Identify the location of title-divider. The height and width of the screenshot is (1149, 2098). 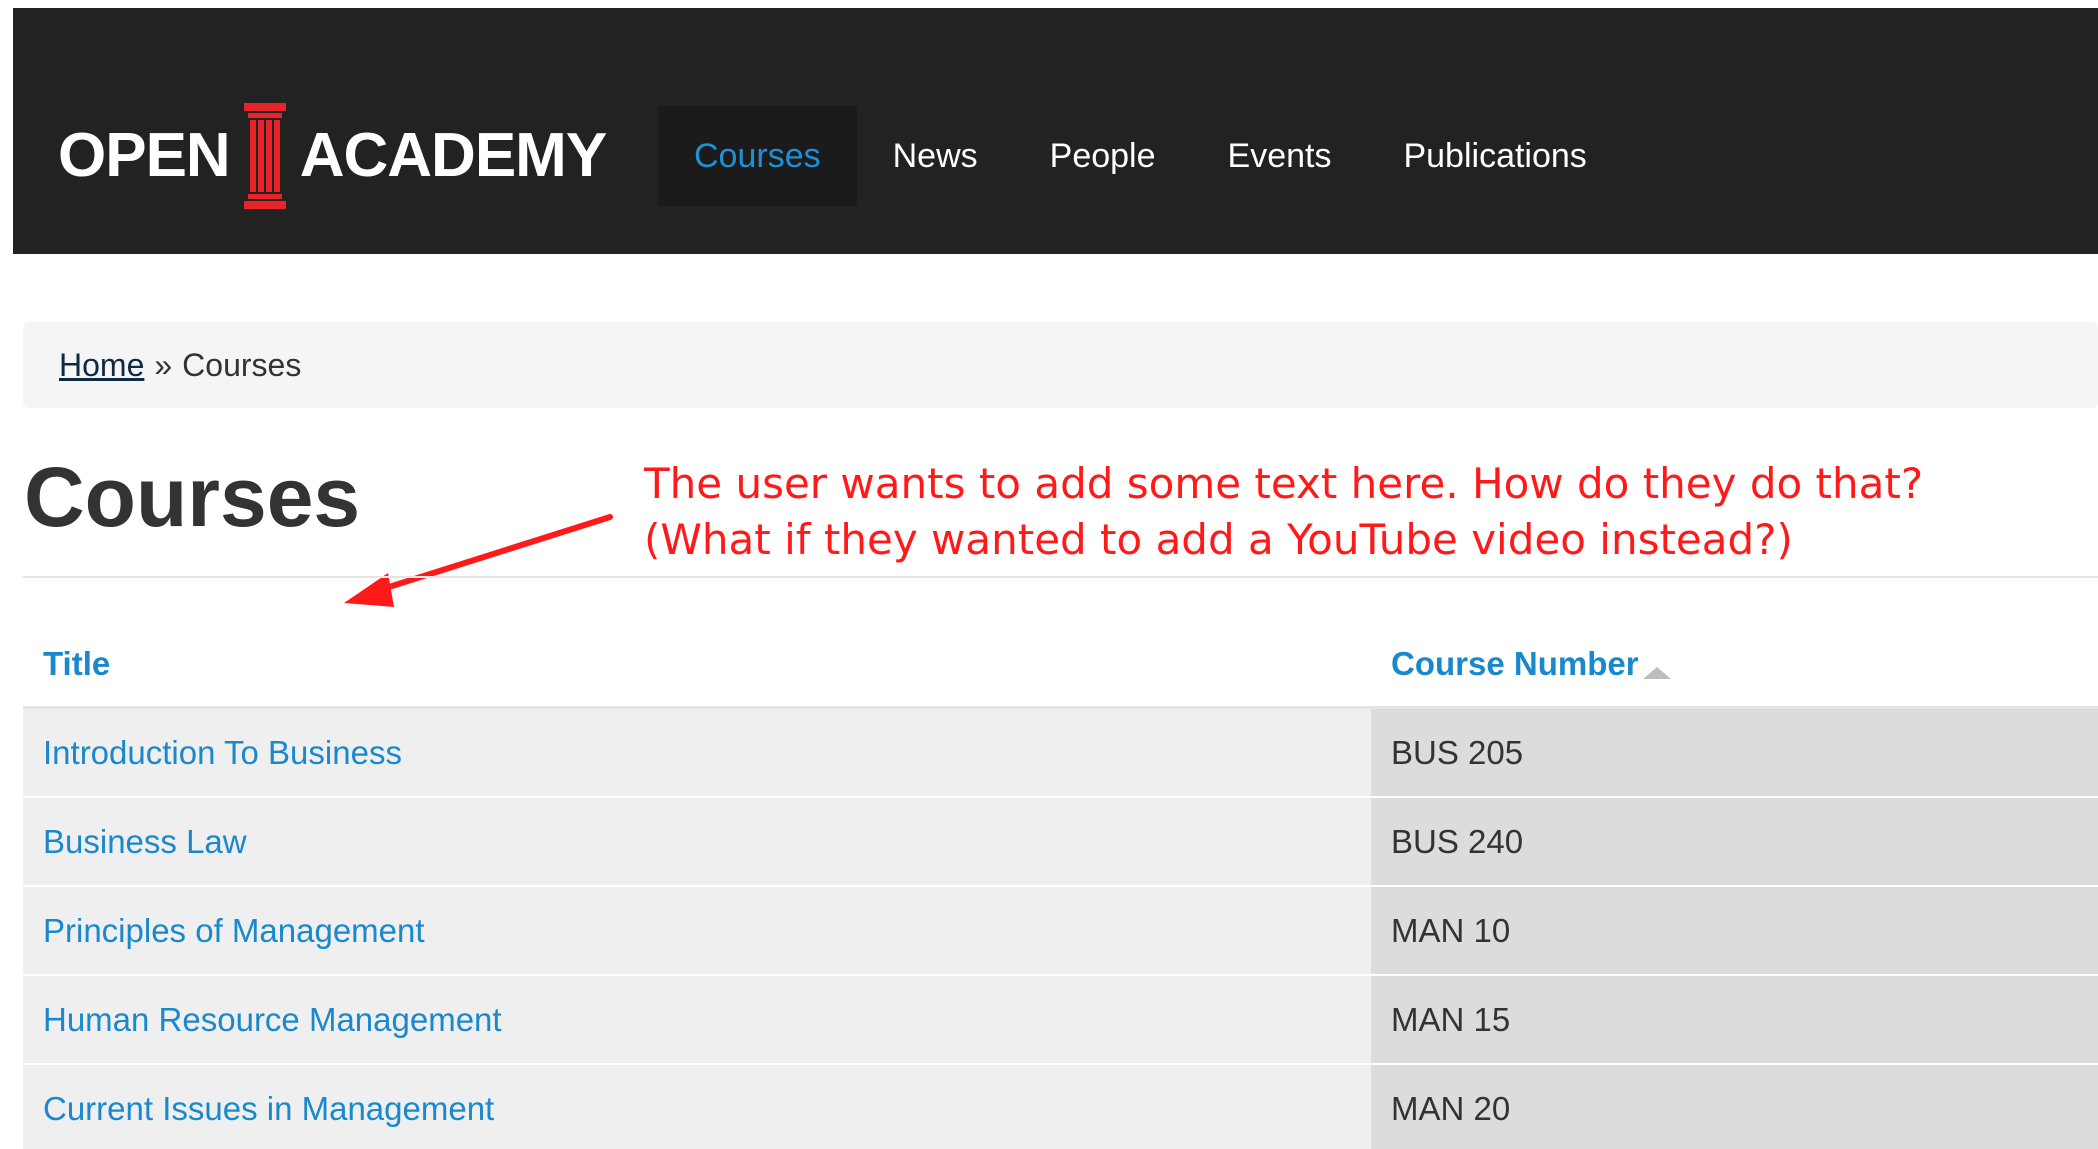
(1060, 577).